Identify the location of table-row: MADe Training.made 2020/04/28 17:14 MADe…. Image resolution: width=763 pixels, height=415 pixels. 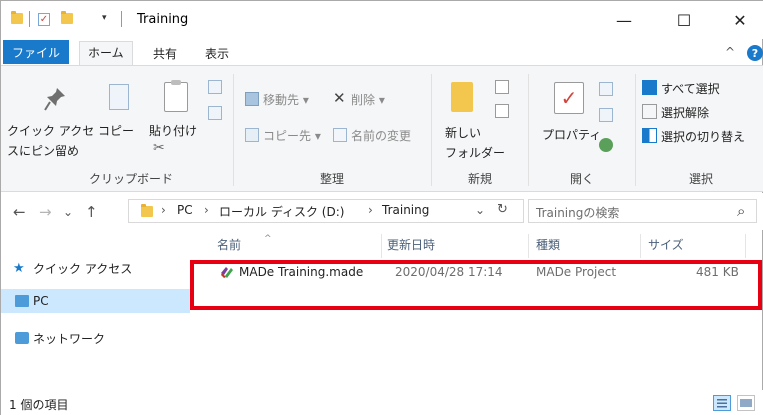
(477, 273).